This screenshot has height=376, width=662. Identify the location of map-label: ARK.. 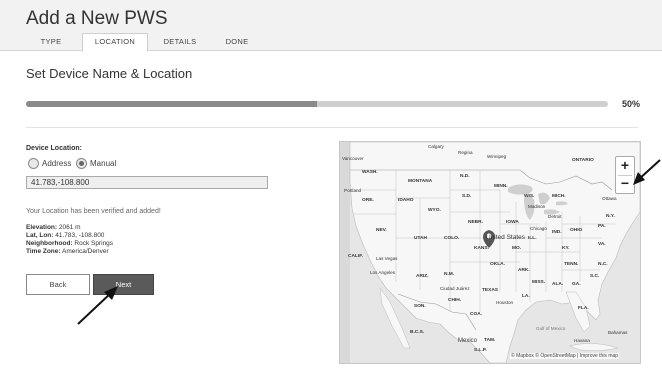
(524, 270).